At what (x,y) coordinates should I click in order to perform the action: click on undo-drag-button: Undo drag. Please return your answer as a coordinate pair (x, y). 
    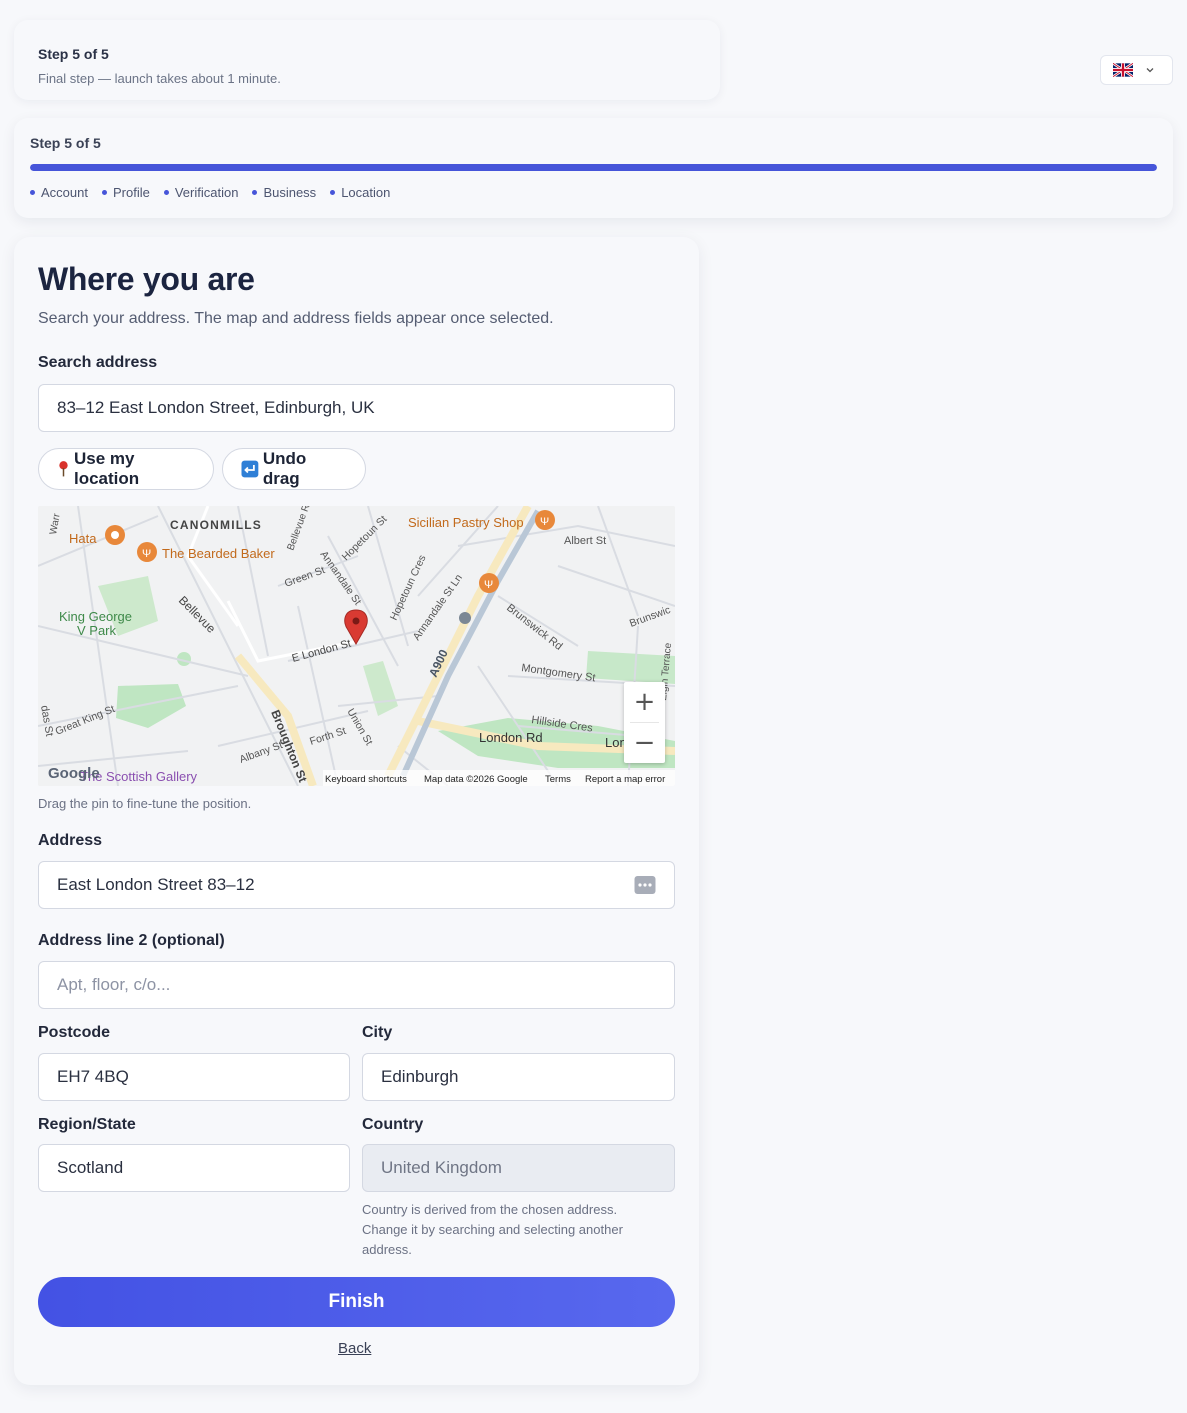
    Looking at the image, I should click on (294, 469).